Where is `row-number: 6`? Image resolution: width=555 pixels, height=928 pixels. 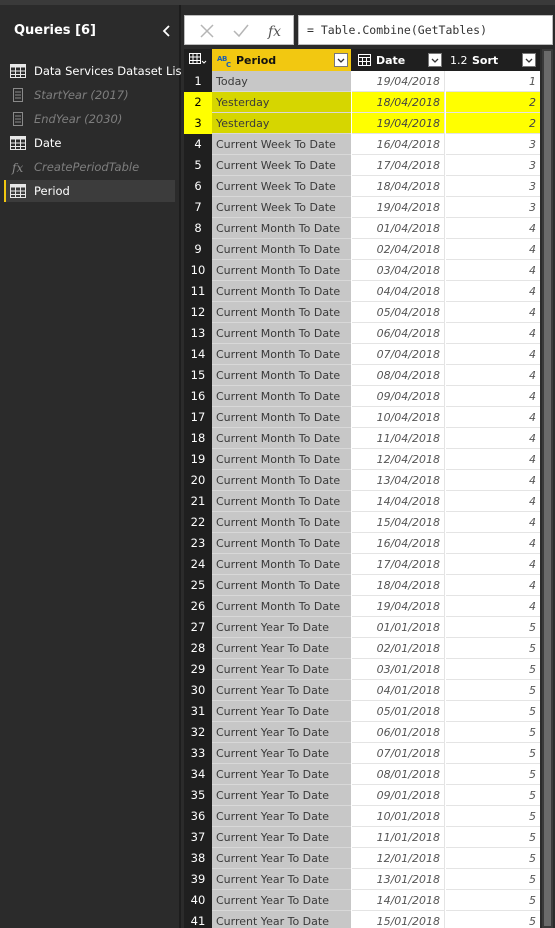 row-number: 6 is located at coordinates (198, 186).